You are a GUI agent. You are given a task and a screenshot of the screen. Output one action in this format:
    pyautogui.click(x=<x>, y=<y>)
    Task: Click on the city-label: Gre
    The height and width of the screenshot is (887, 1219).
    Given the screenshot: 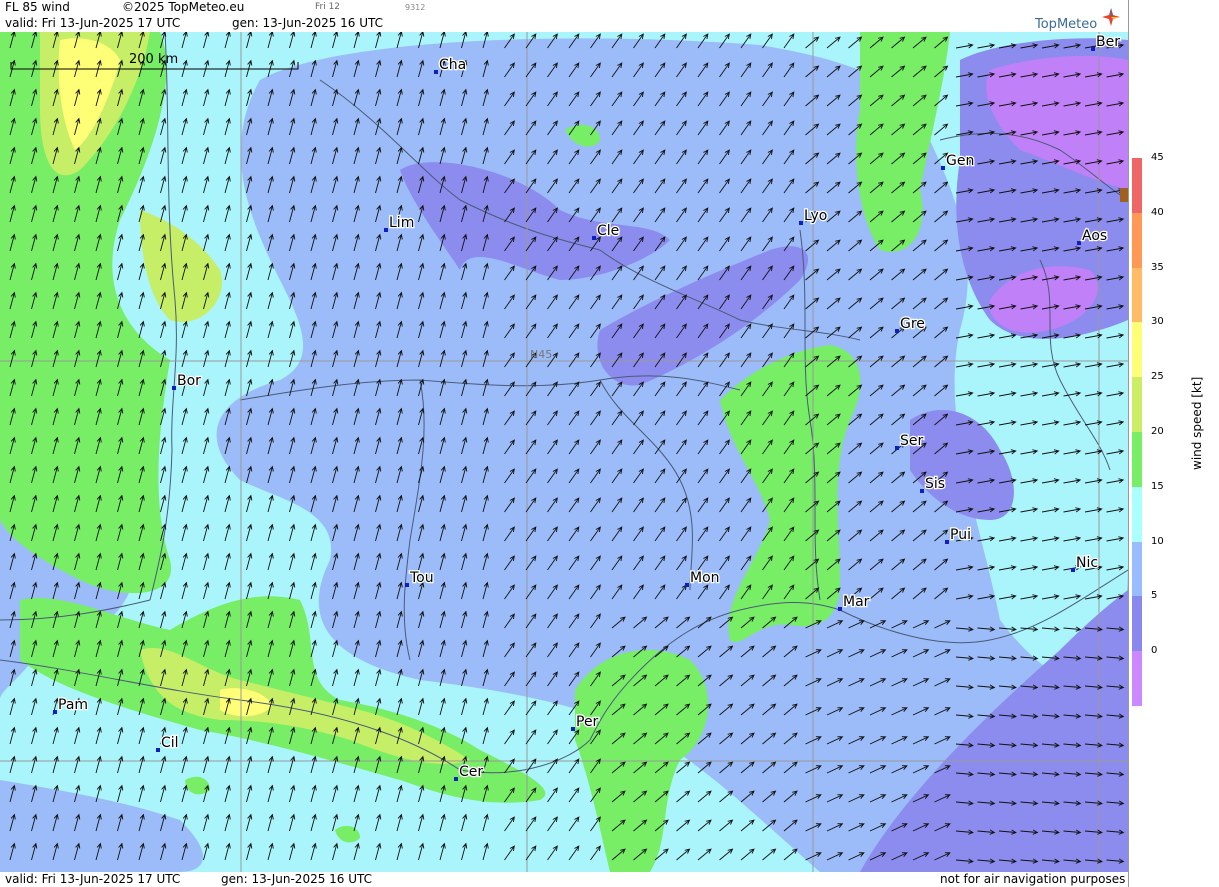 What is the action you would take?
    pyautogui.click(x=912, y=324)
    